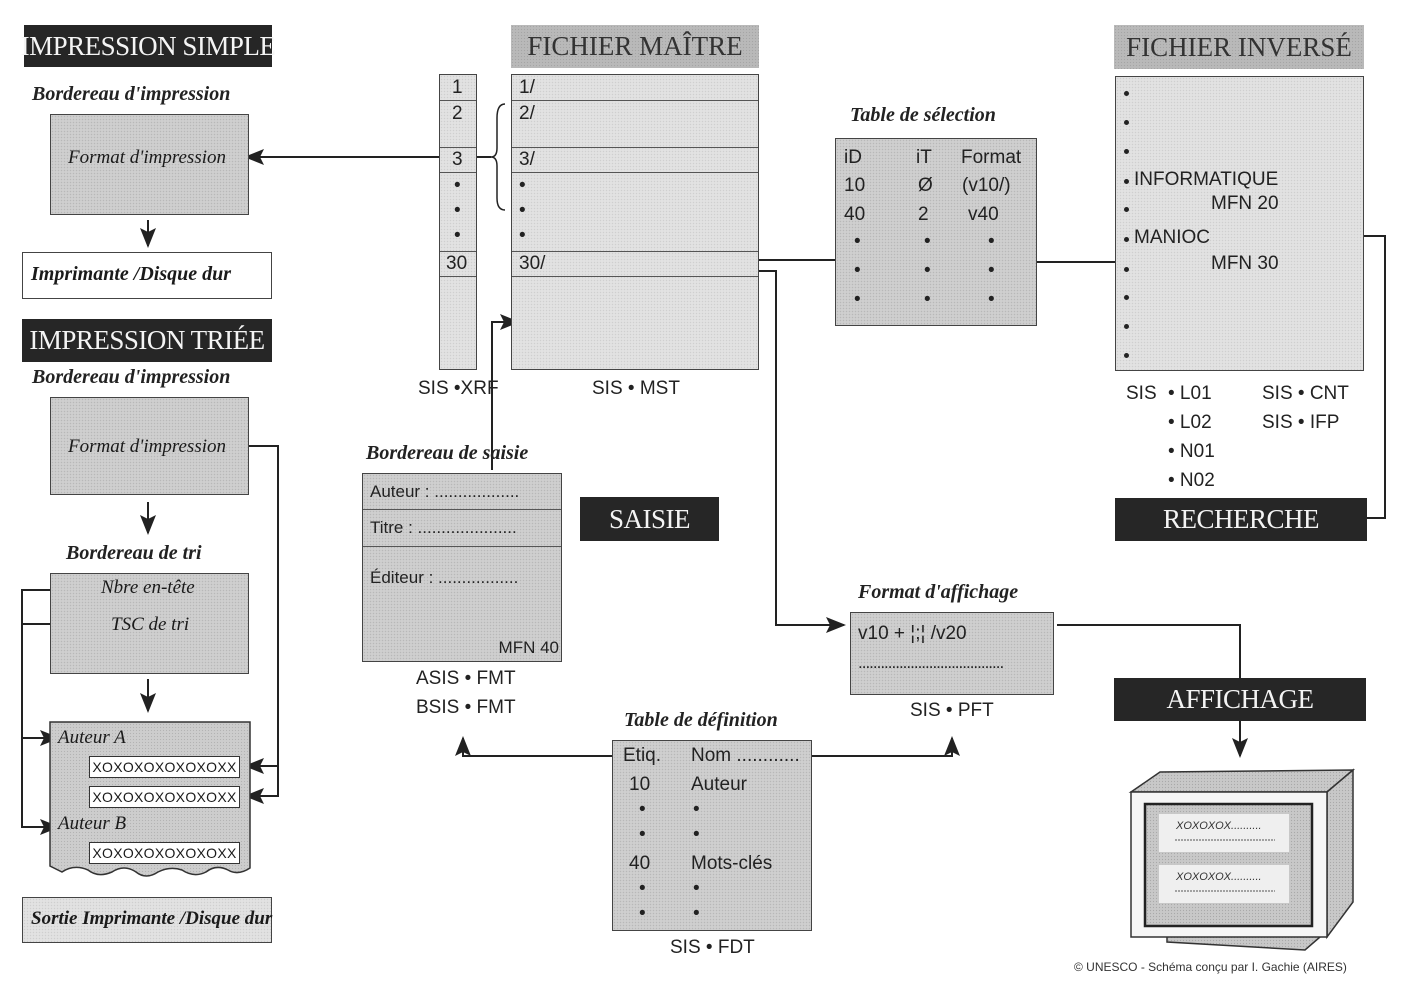 The image size is (1415, 989). I want to click on table-selection-header: iD, so click(853, 157).